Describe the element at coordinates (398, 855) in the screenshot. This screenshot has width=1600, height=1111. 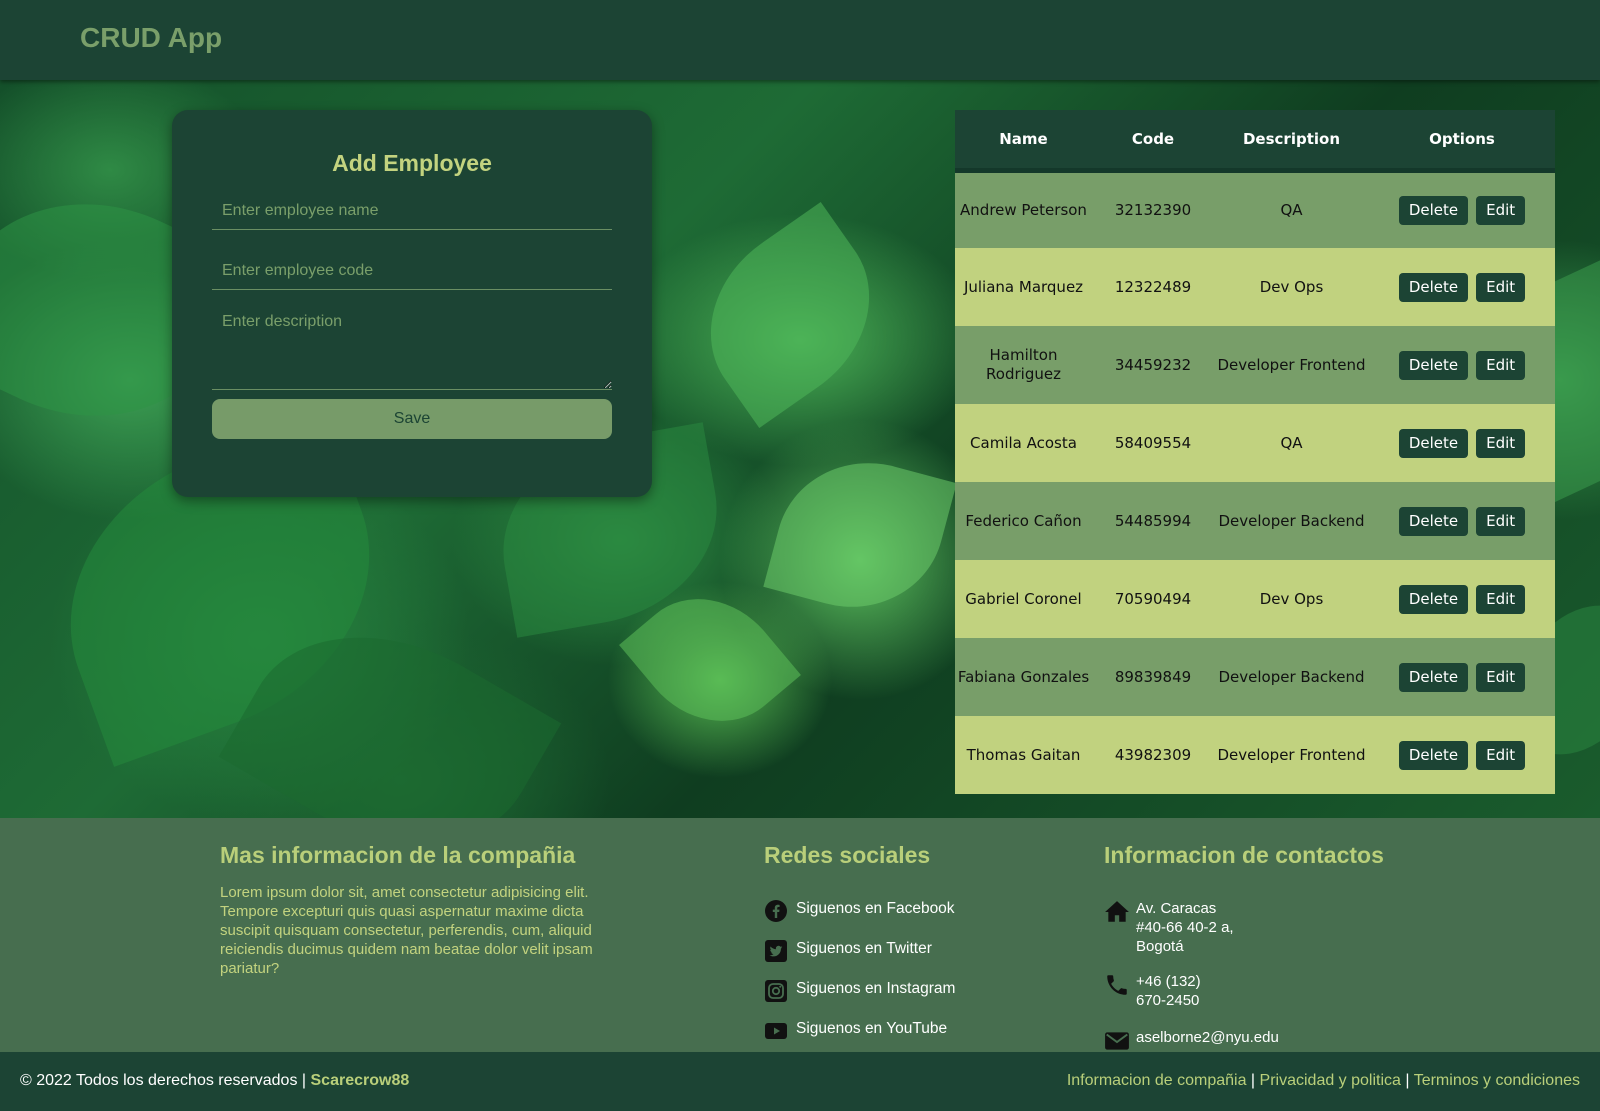
I see `footer-about-title: Mas informacion de la compañia` at that location.